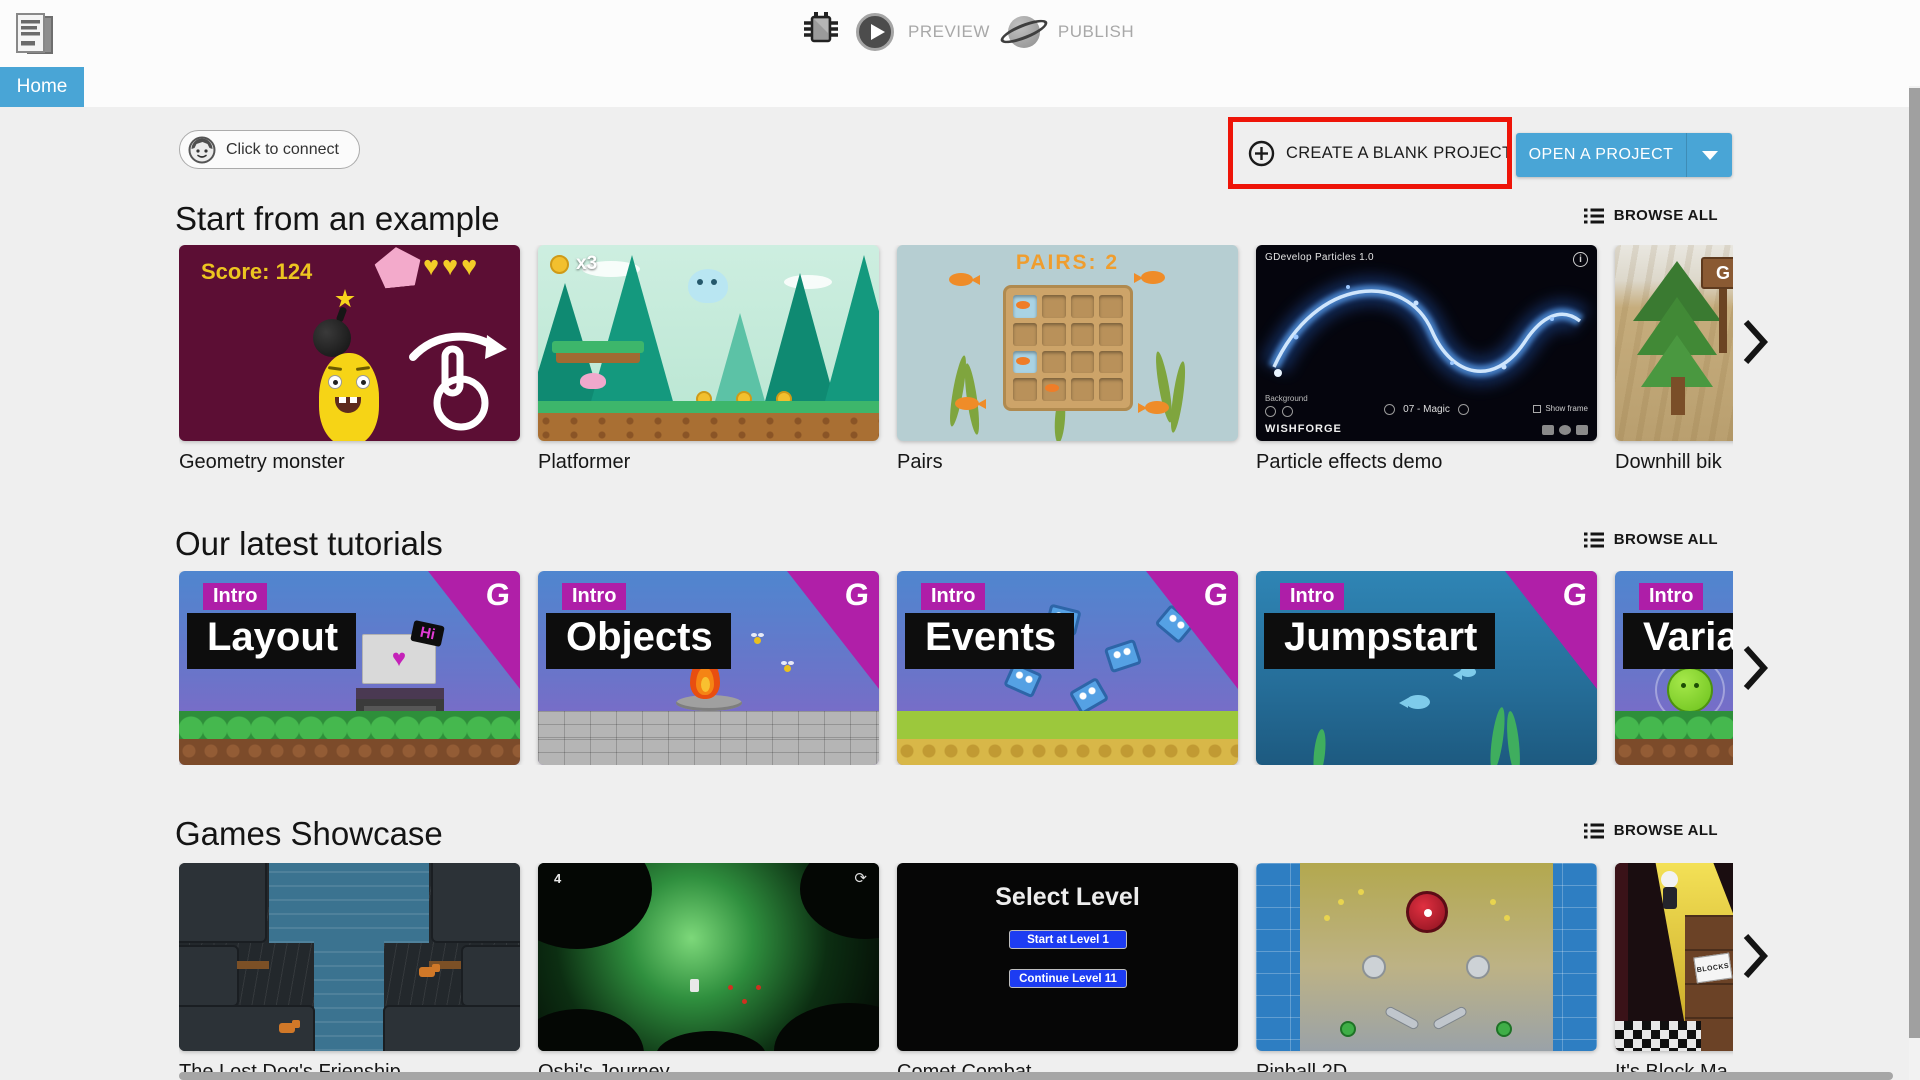 This screenshot has width=1920, height=1080. What do you see at coordinates (1319, 257) in the screenshot?
I see `particles-app-title: GDevelop Particles 1.0` at bounding box center [1319, 257].